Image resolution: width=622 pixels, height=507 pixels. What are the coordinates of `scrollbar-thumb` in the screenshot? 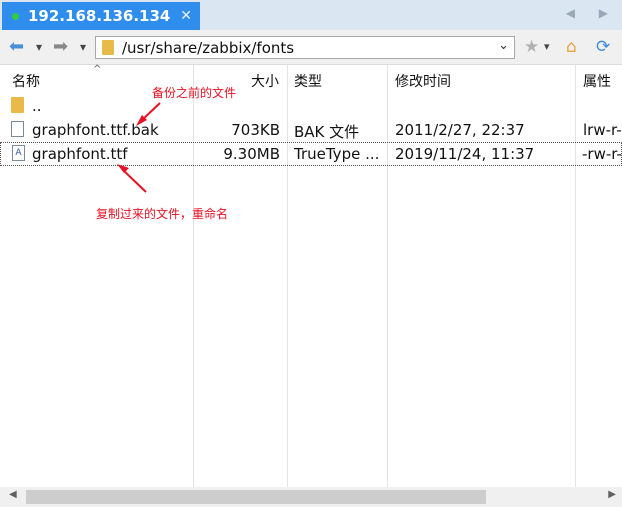 It's located at (256, 497).